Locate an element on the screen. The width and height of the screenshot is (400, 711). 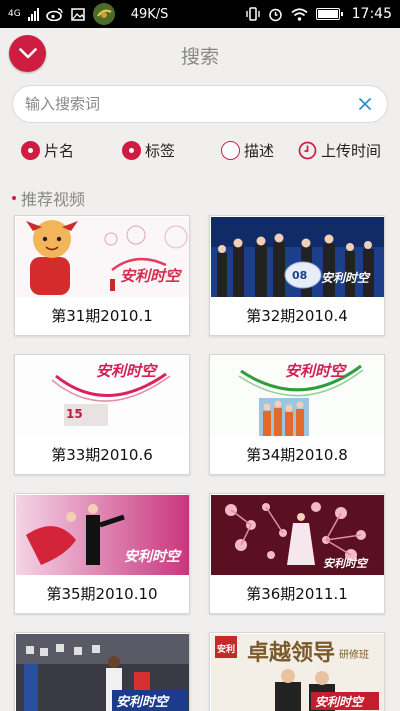
banner-subtitle-text: 研修班 is located at coordinates (354, 654).